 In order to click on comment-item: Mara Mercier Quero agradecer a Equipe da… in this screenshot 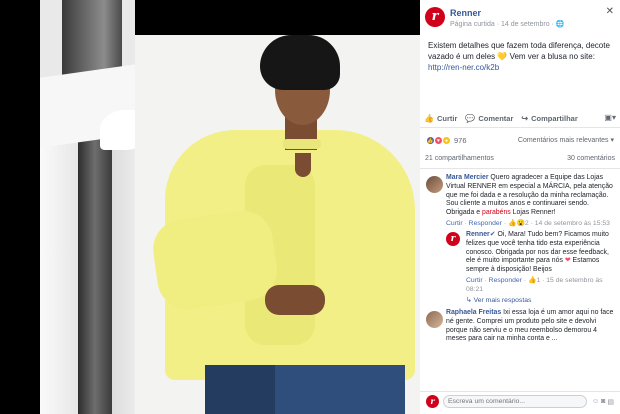, I will do `click(520, 239)`.